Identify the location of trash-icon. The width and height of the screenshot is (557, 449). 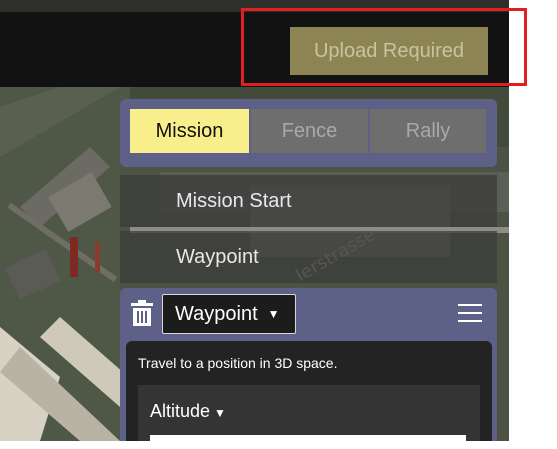
(142, 313).